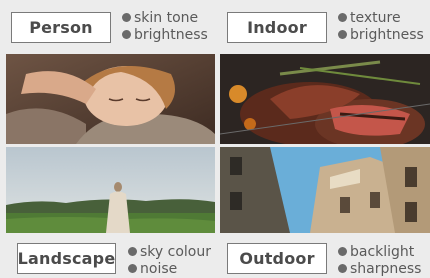 The width and height of the screenshot is (430, 278). I want to click on feature-list-indoor: texture brightness, so click(381, 27).